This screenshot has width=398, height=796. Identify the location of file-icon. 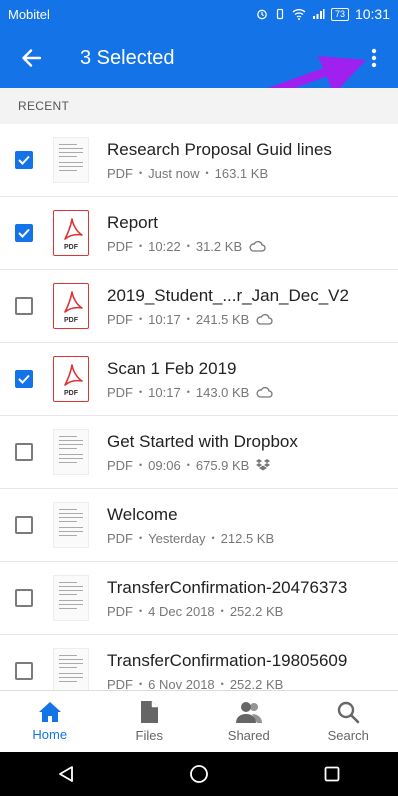
(150, 712).